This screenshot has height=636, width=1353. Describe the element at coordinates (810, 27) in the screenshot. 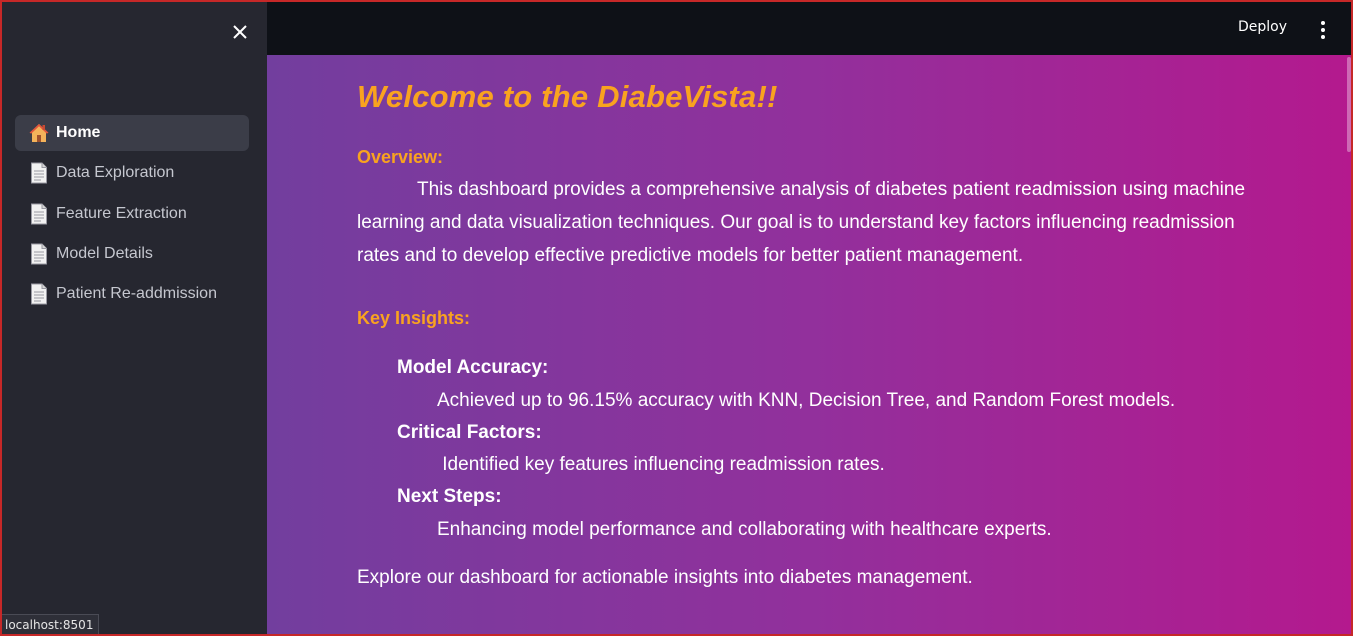

I see `header: Deploy` at that location.